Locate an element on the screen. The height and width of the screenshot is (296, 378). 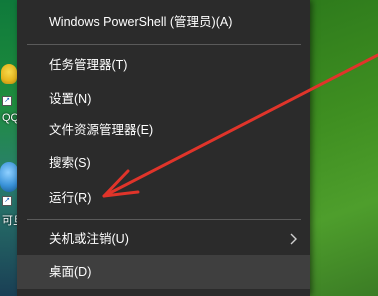
menu-item-label: 设置(N) is located at coordinates (70, 99).